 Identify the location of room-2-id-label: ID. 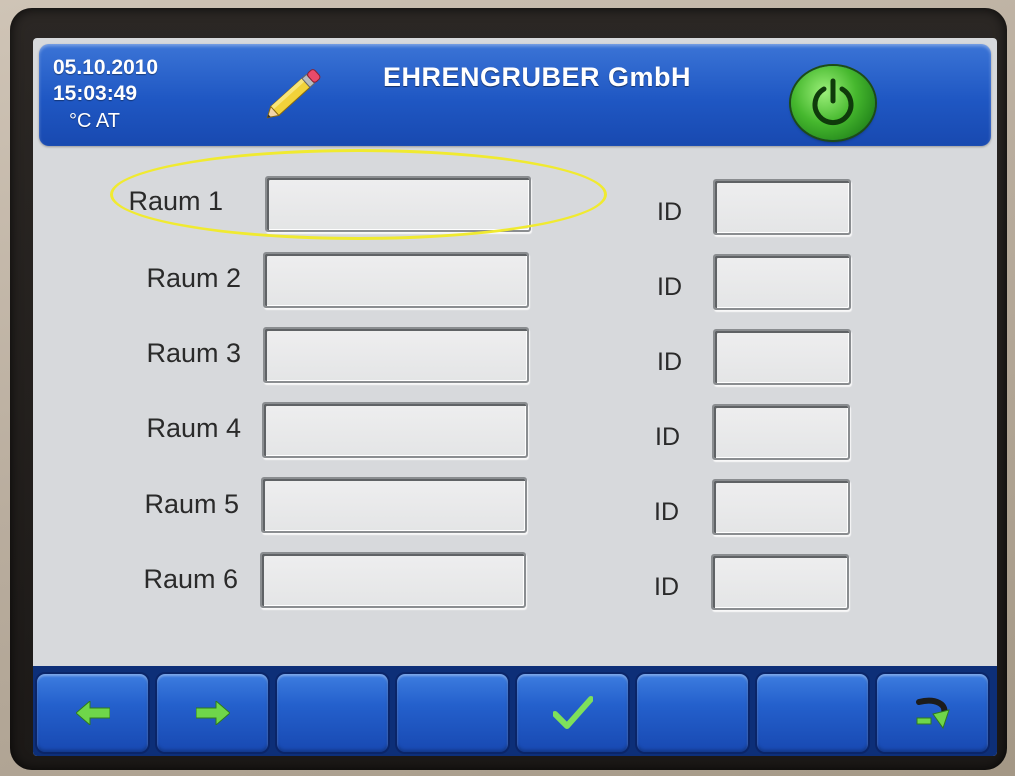
(669, 287).